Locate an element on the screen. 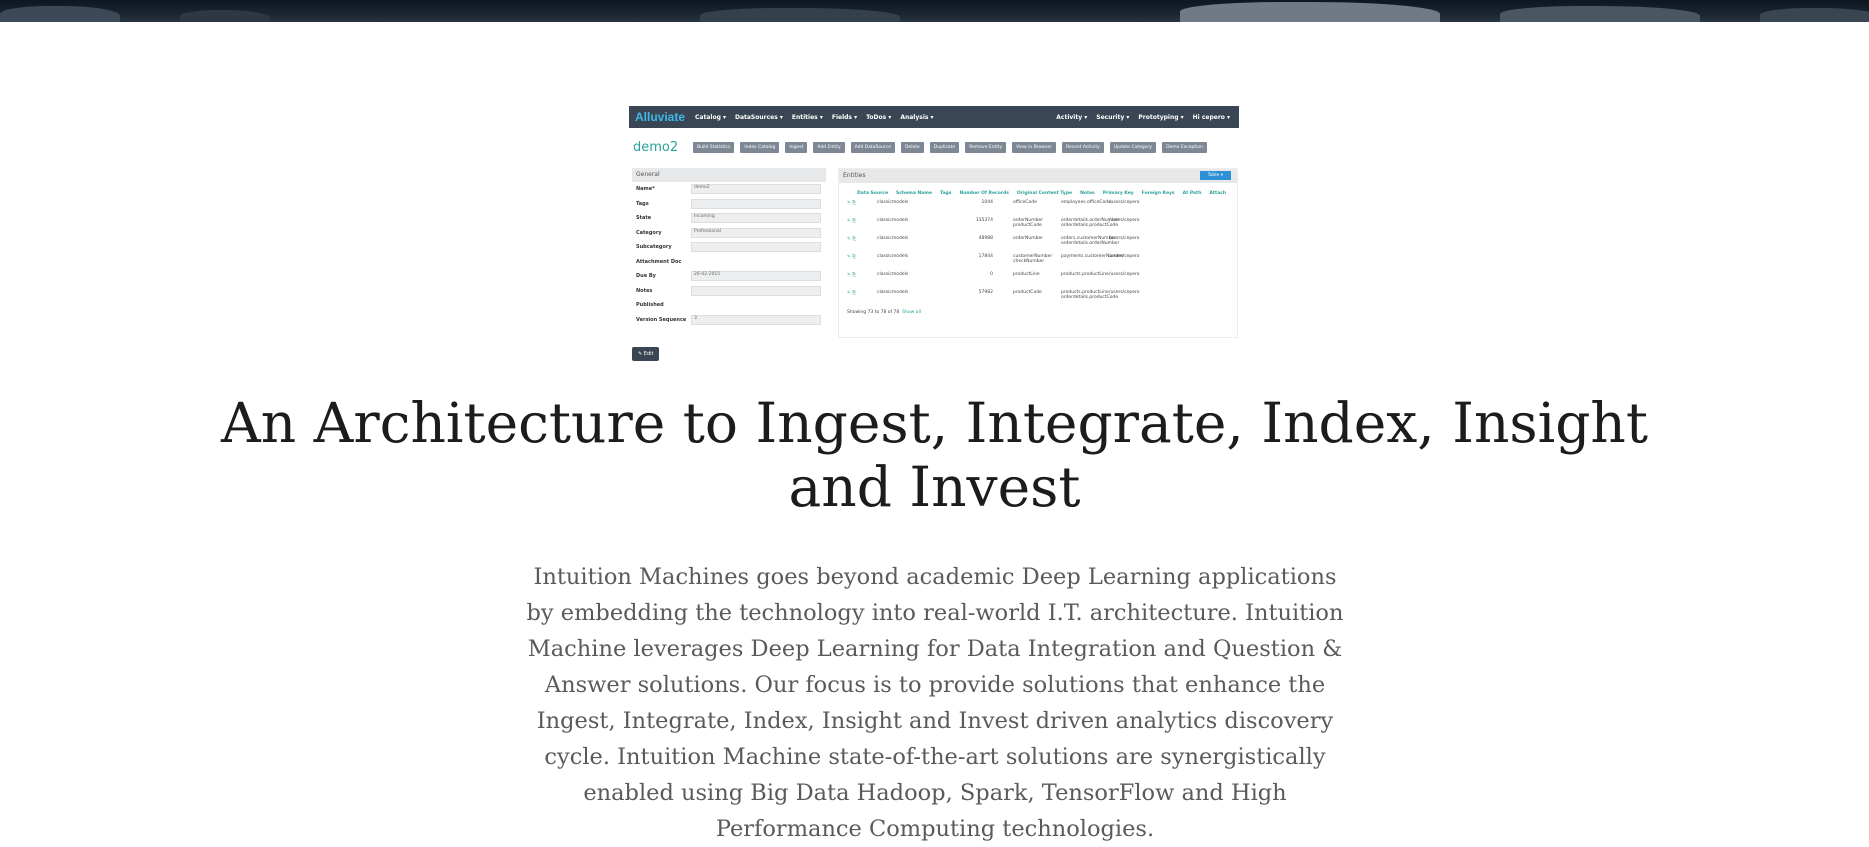 The image size is (1869, 847). nav-item: Analysis ▾ is located at coordinates (917, 117).